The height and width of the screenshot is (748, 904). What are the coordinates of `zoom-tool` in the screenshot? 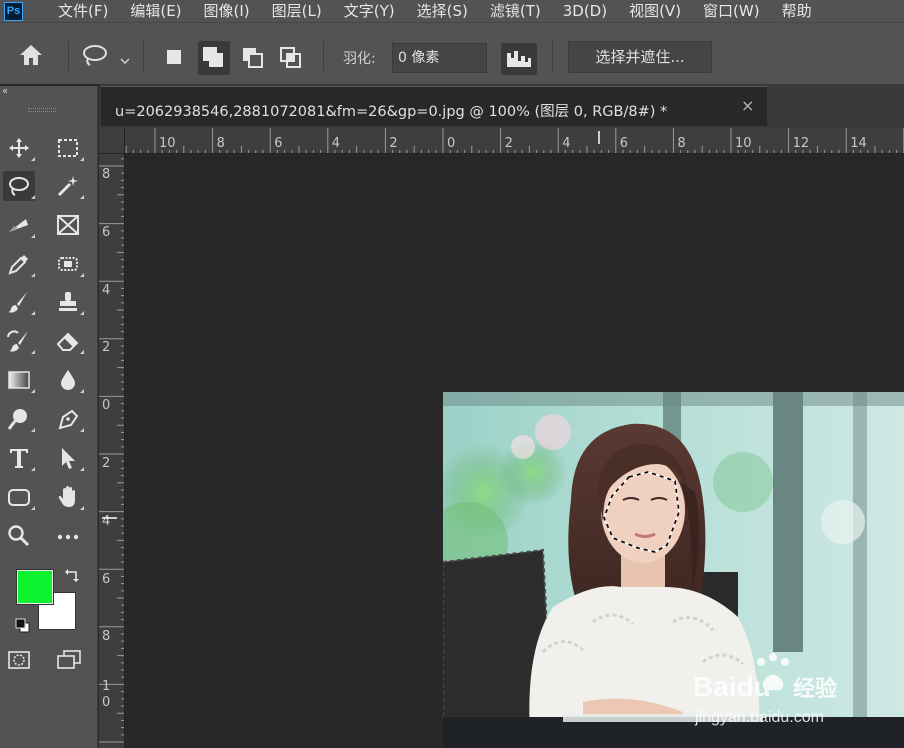 It's located at (19, 536).